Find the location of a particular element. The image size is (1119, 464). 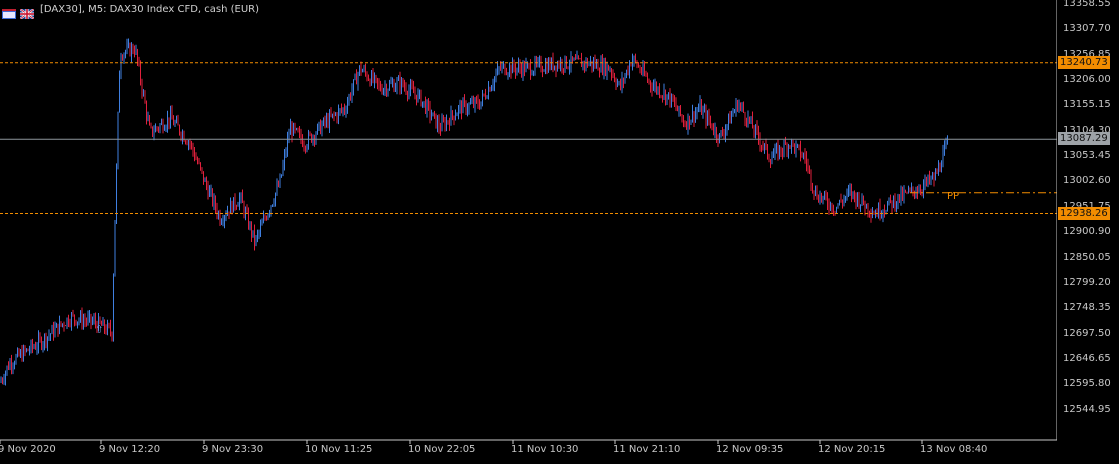

time-tick-label: 9 Nov 23:30 is located at coordinates (233, 449).